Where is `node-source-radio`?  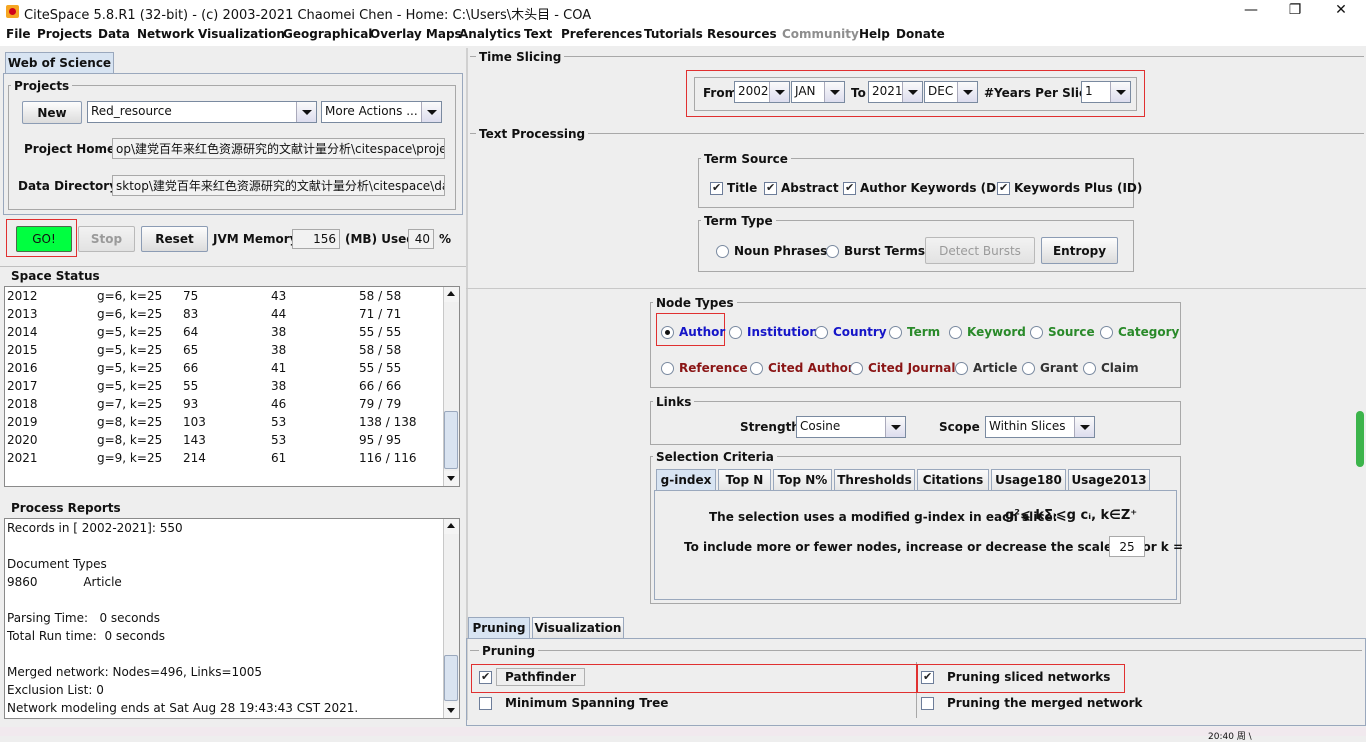
node-source-radio is located at coordinates (1036, 332).